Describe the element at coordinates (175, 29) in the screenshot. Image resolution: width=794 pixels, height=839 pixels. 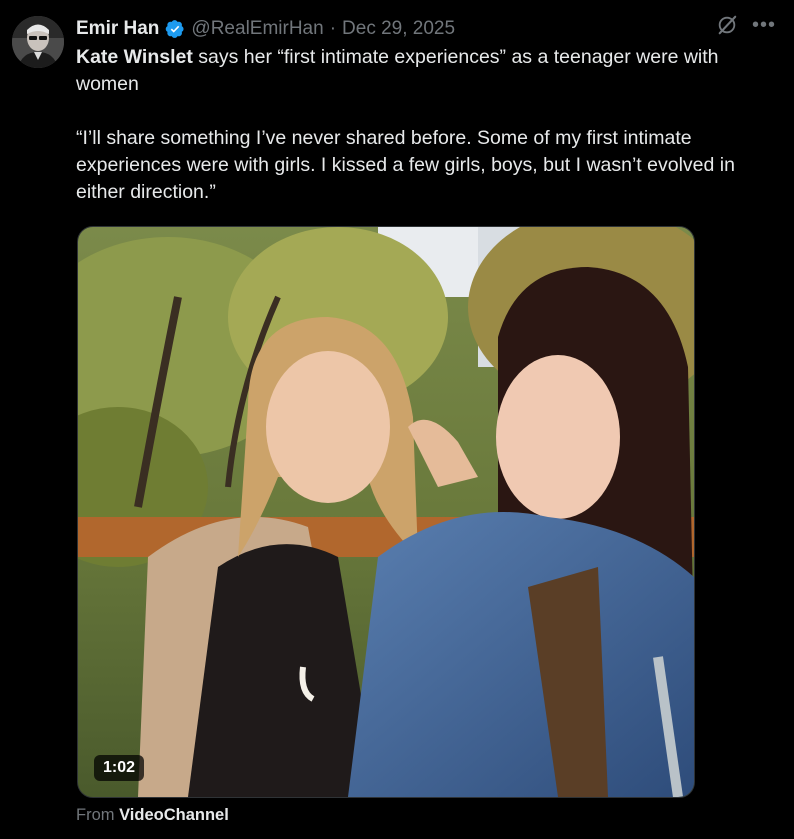
I see `verified-badge-icon` at that location.